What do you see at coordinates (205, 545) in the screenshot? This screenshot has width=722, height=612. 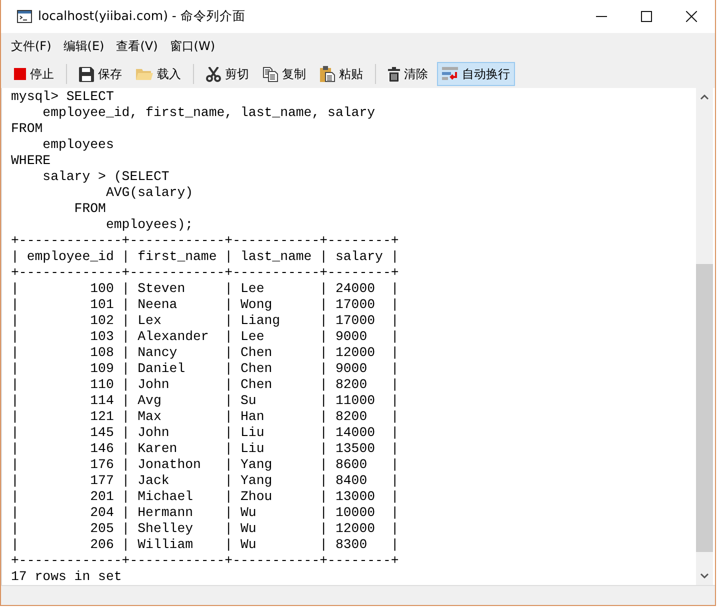 I see `console-line: | 206 | William | Wu | 8300 |` at bounding box center [205, 545].